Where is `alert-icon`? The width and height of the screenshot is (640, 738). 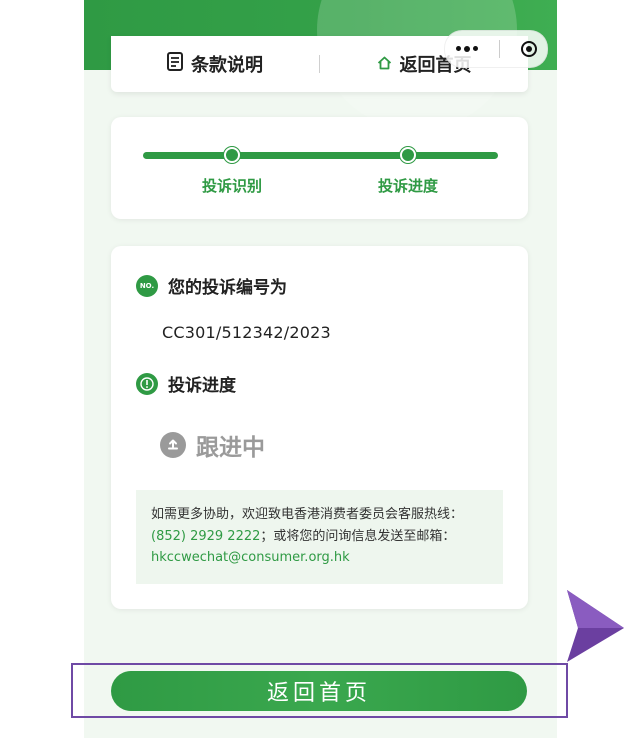 alert-icon is located at coordinates (147, 383).